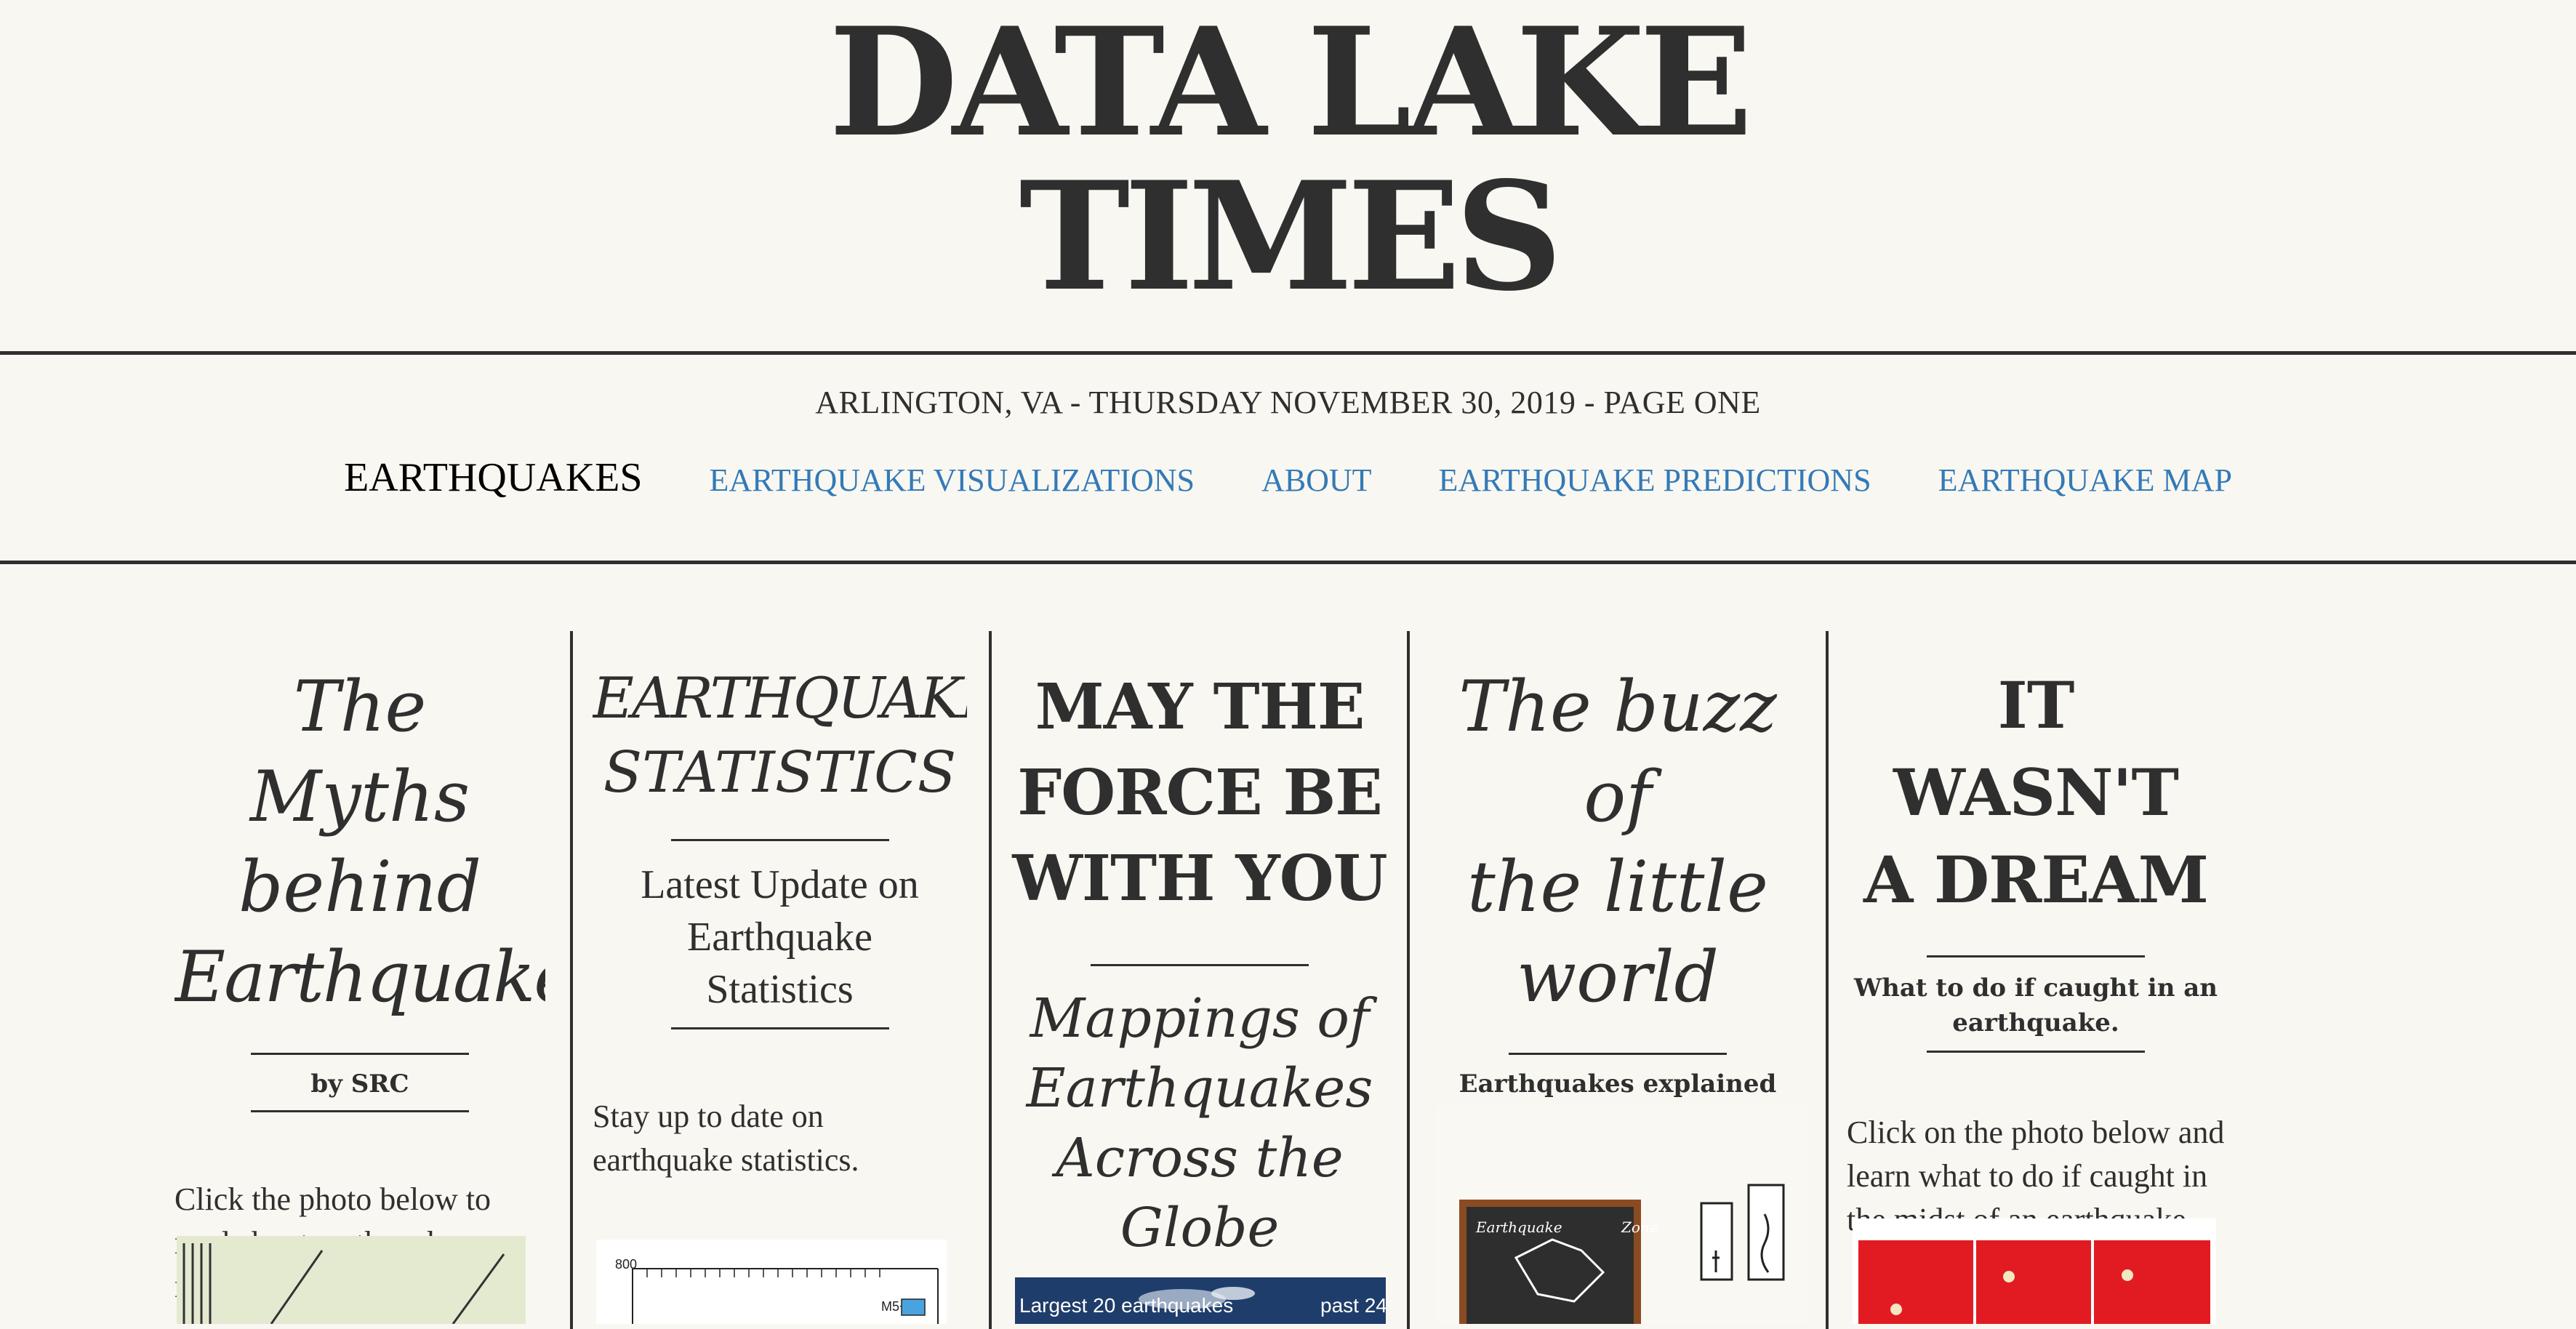 This screenshot has width=2576, height=1329. What do you see at coordinates (1291, 237) in the screenshot?
I see `site-title-line-2: TIMES` at bounding box center [1291, 237].